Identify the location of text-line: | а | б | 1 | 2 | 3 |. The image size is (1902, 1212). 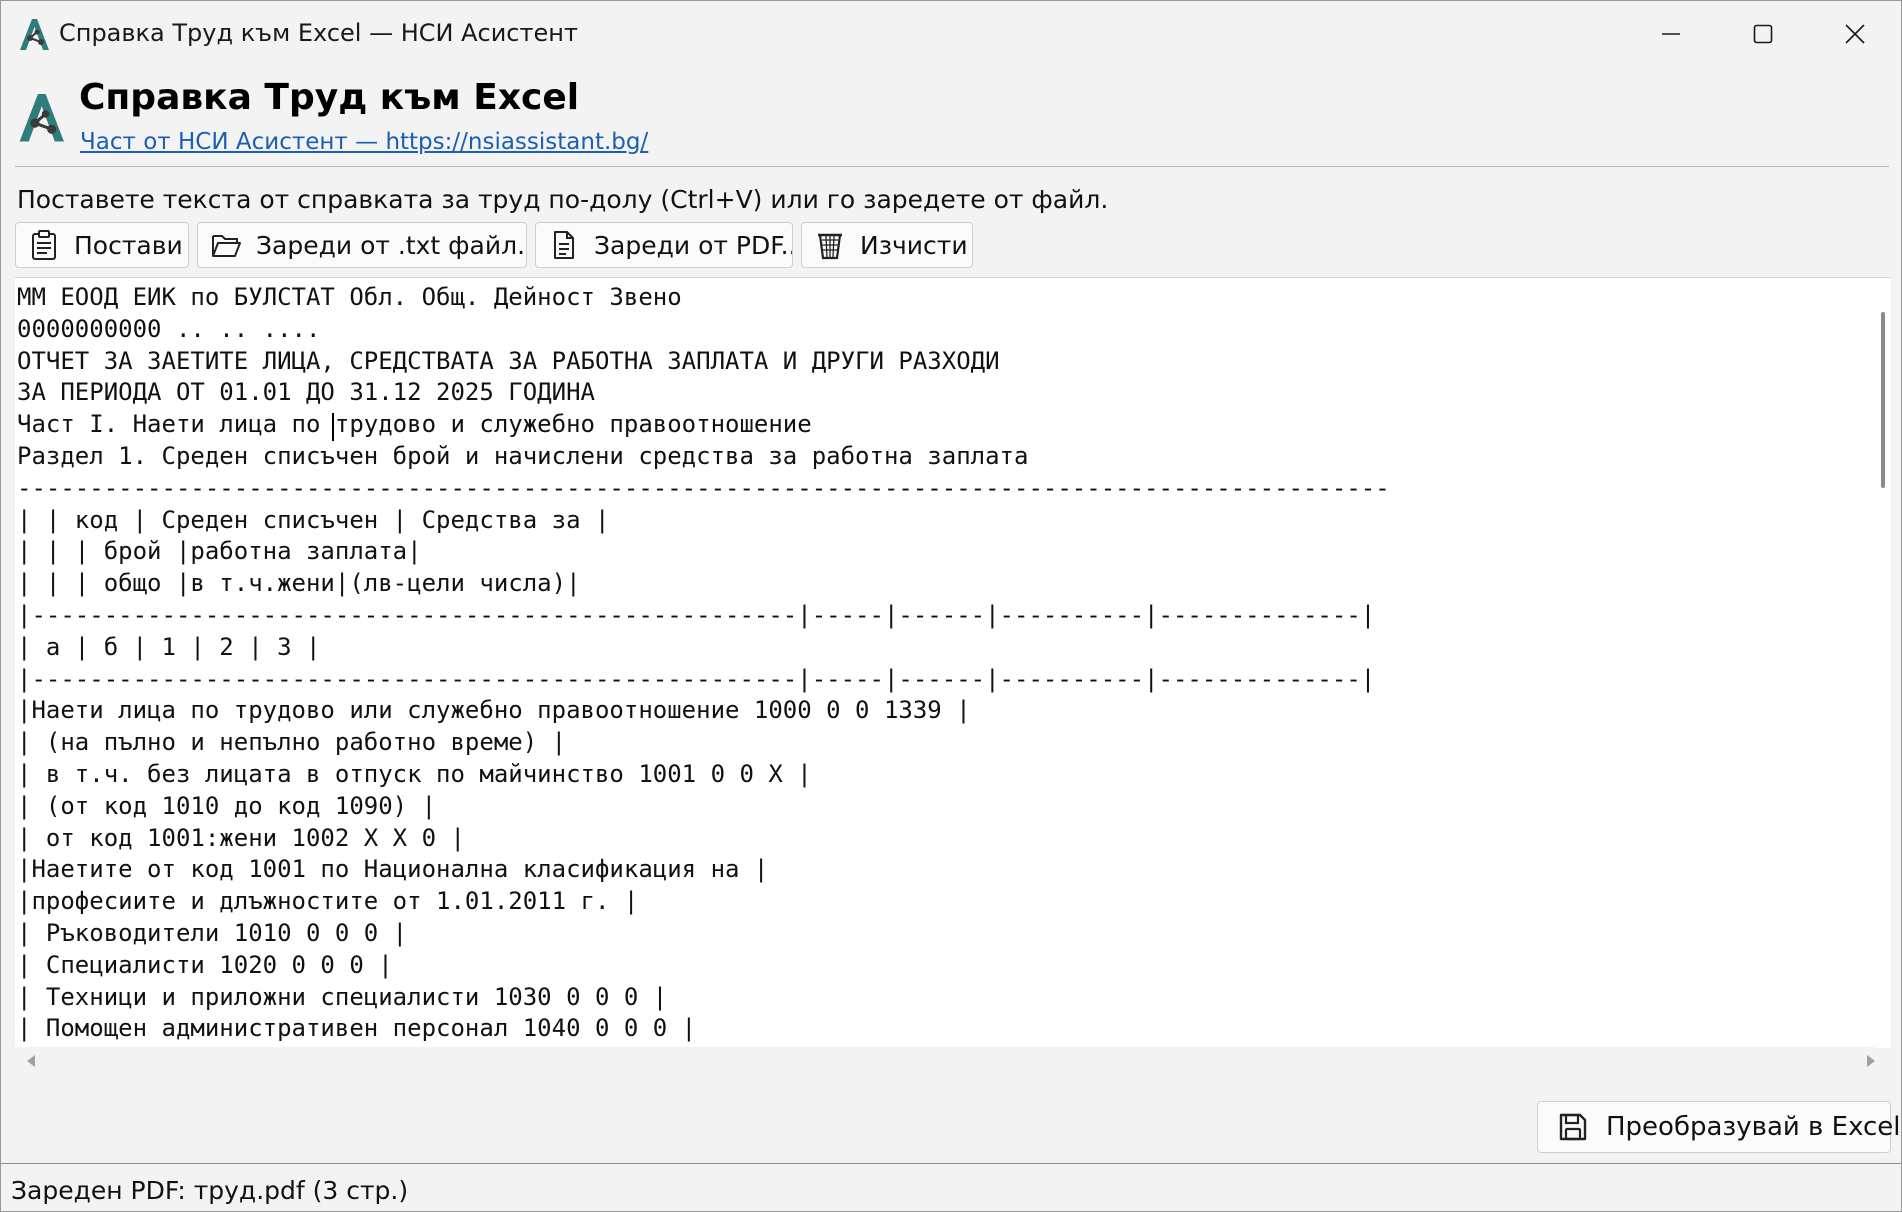
(169, 646).